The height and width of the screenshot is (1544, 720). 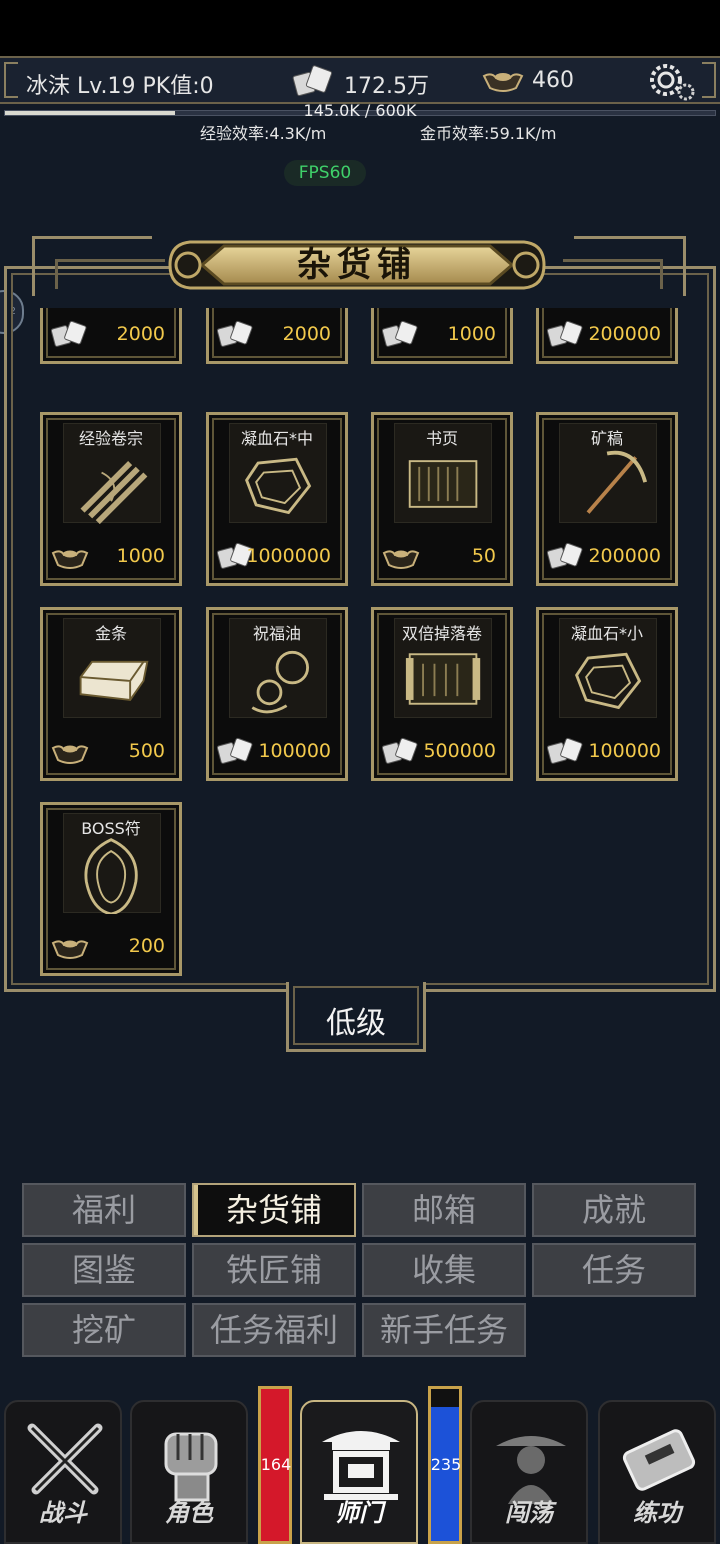 I want to click on item-price: 50, so click(x=483, y=556).